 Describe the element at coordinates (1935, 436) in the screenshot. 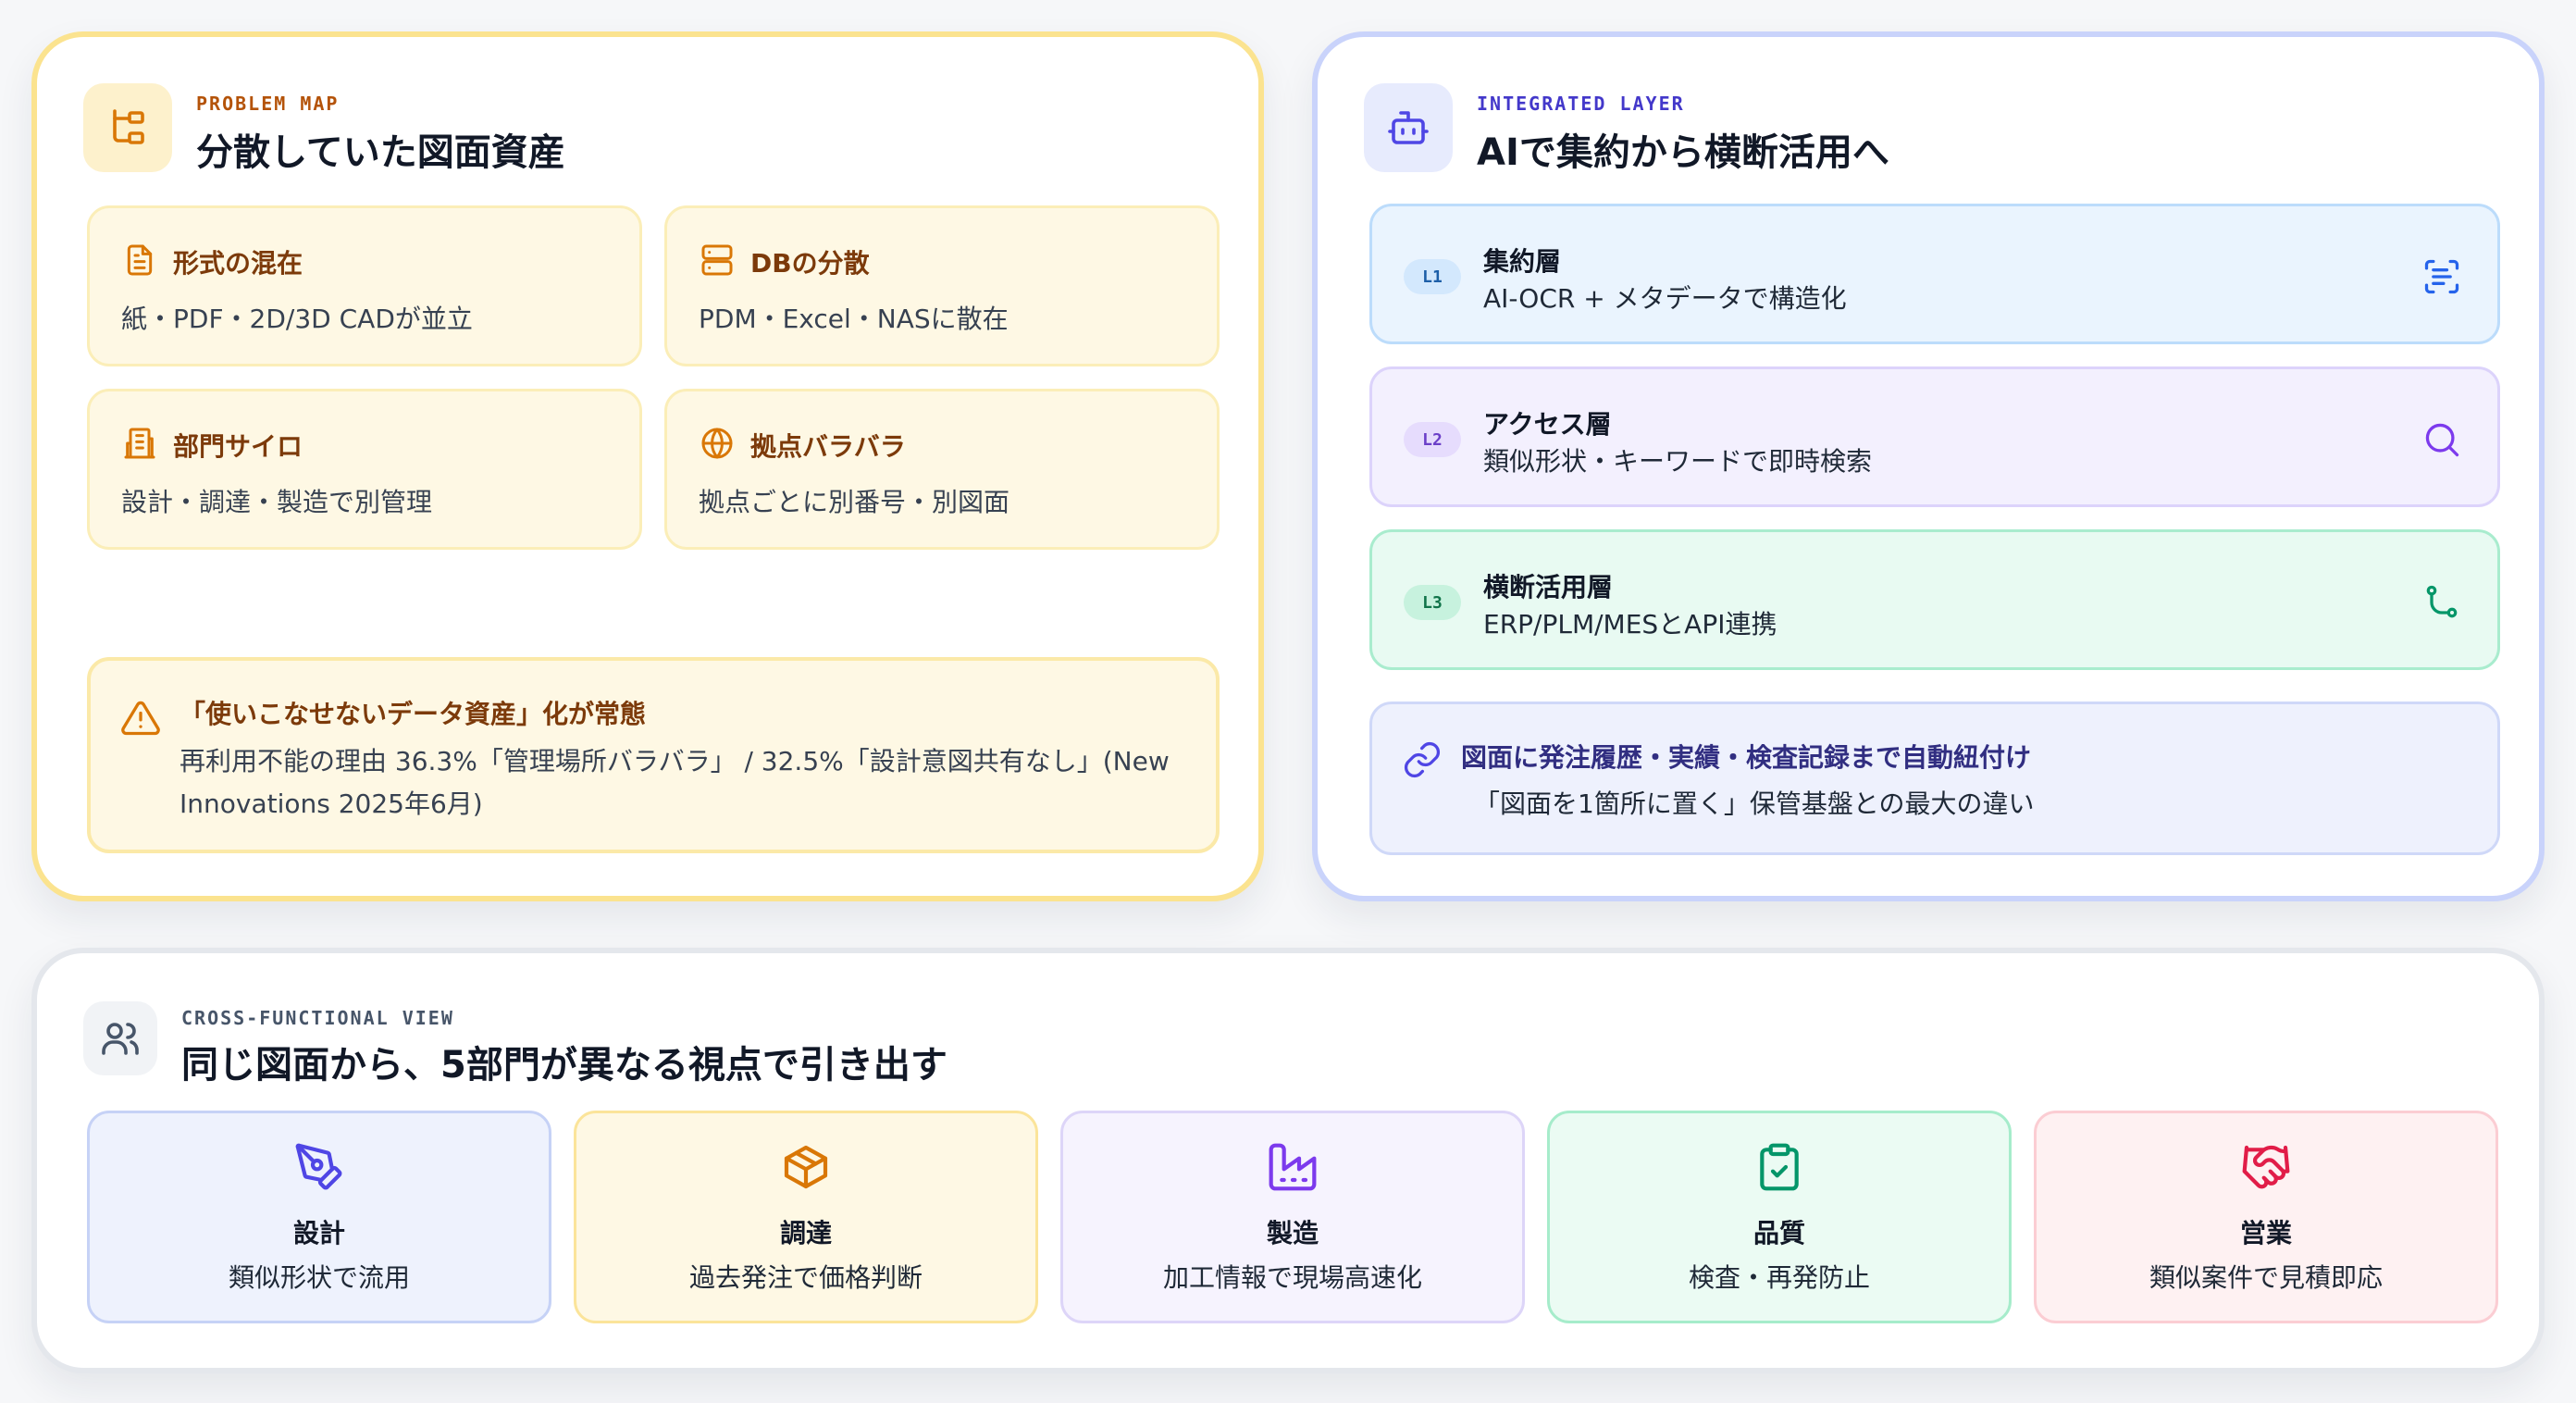

I see `layer-card-l2: L2 アクセス層 類似形状・キーワードで即時検索` at that location.